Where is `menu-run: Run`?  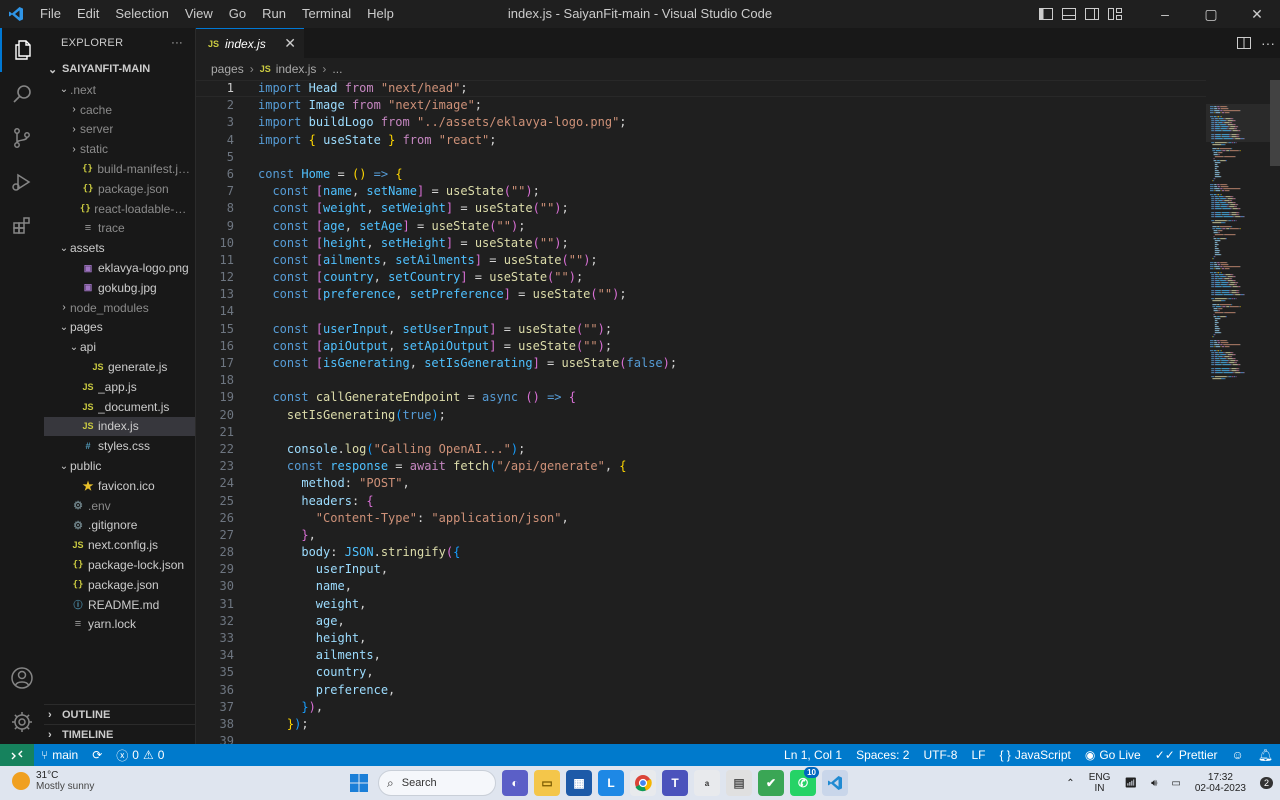
menu-run: Run is located at coordinates (274, 14).